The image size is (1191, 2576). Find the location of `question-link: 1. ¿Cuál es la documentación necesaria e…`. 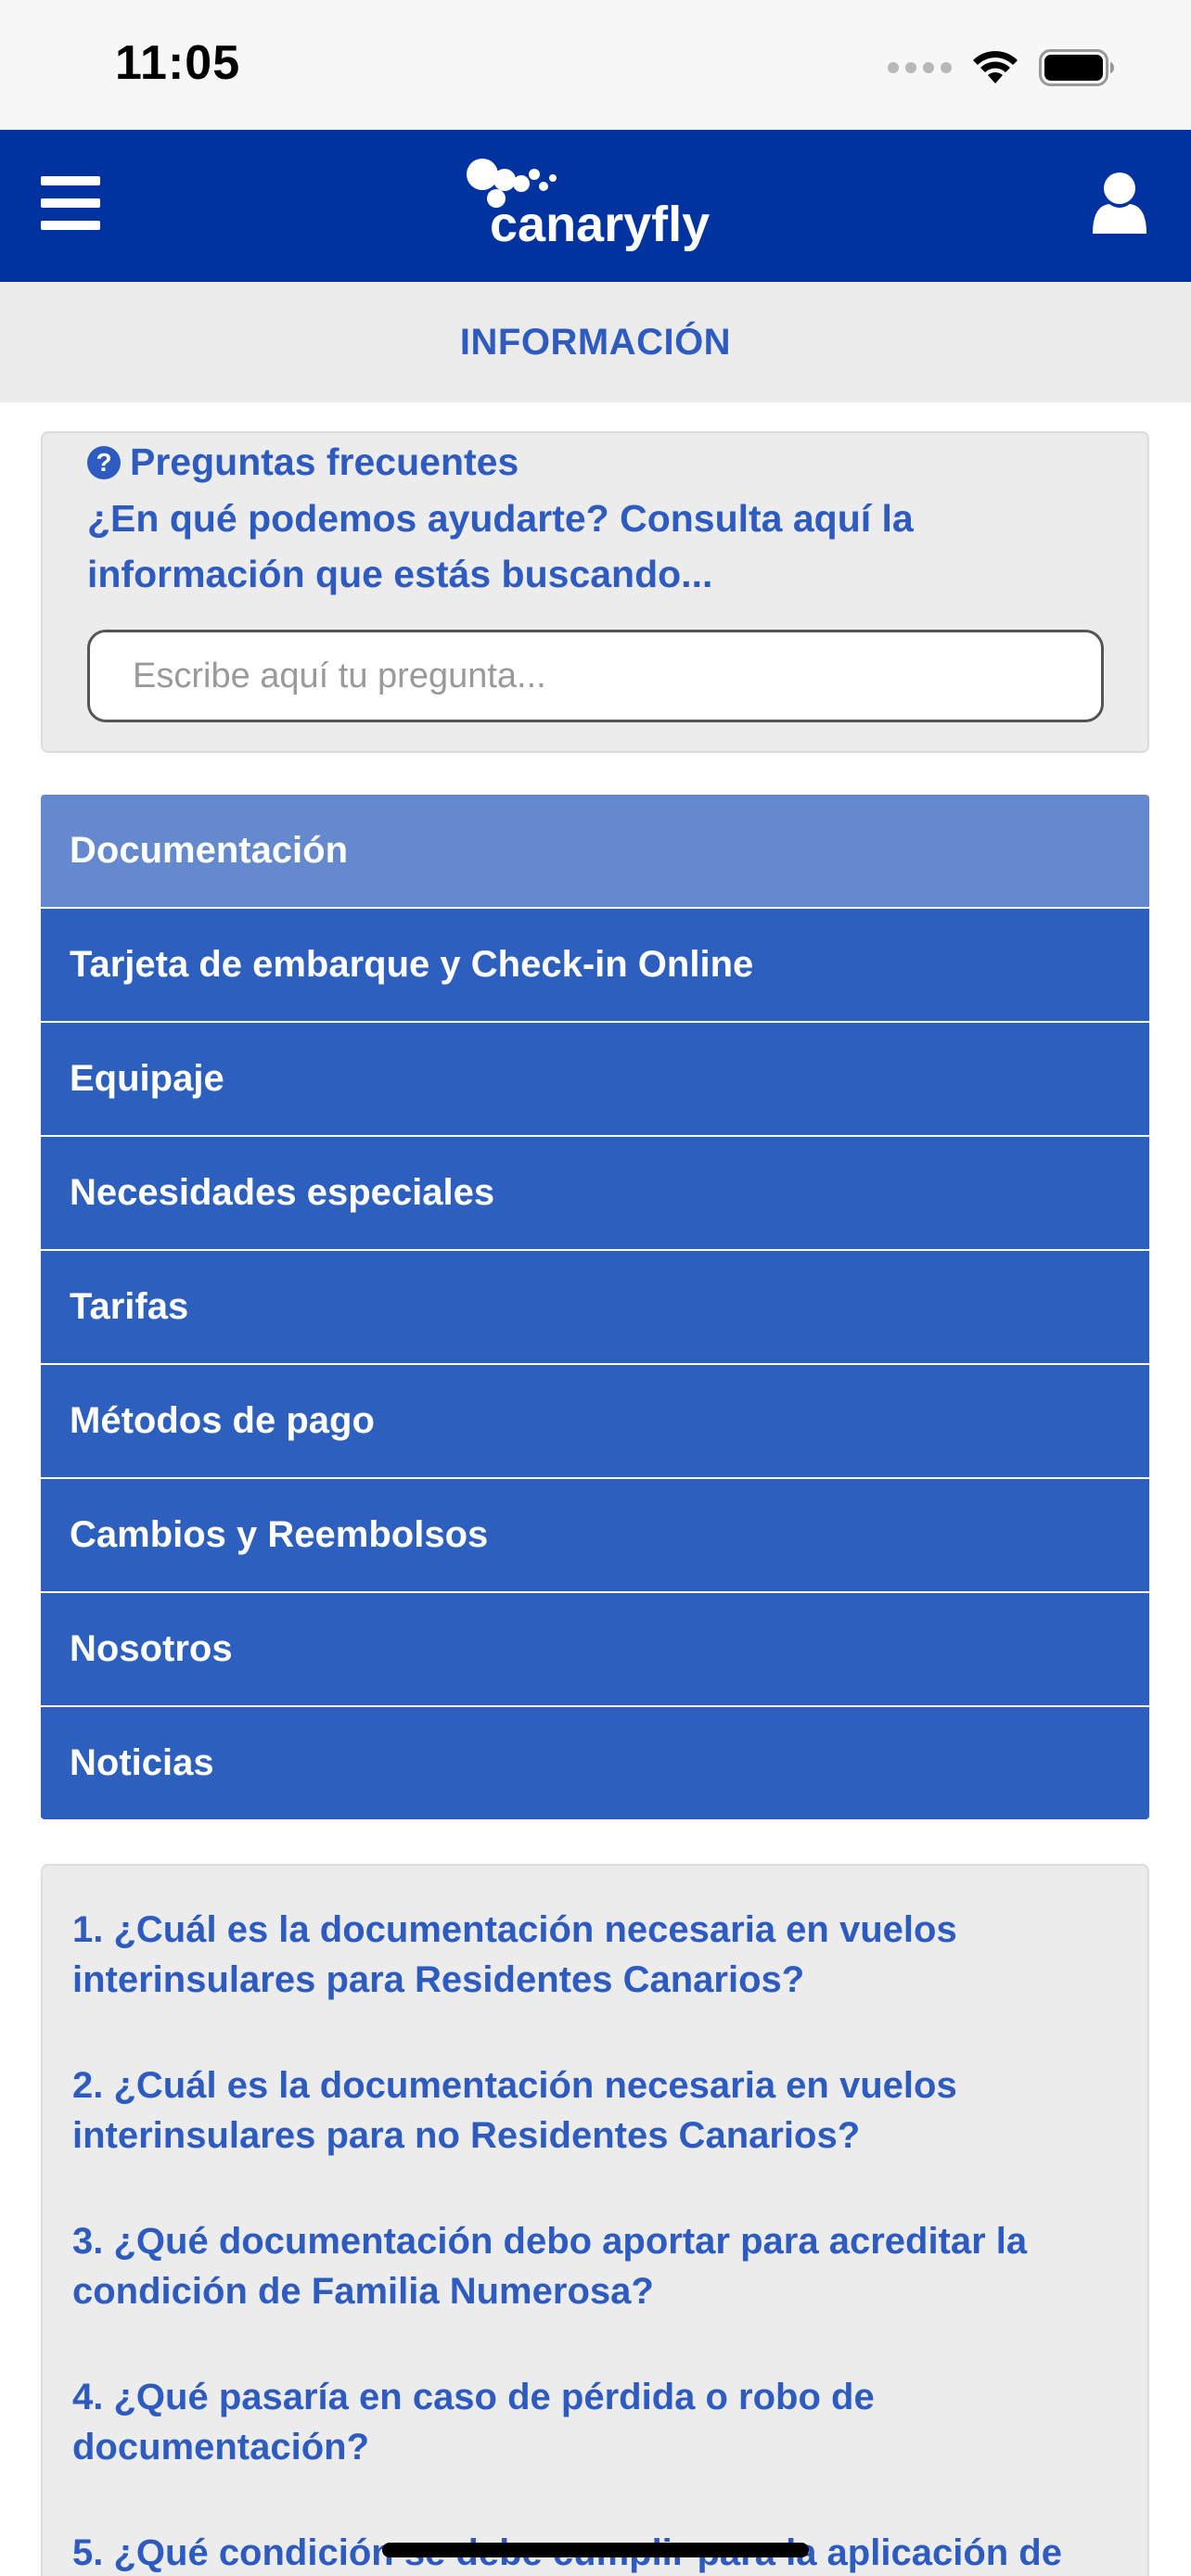

question-link: 1. ¿Cuál es la documentación necesaria e… is located at coordinates (597, 1955).